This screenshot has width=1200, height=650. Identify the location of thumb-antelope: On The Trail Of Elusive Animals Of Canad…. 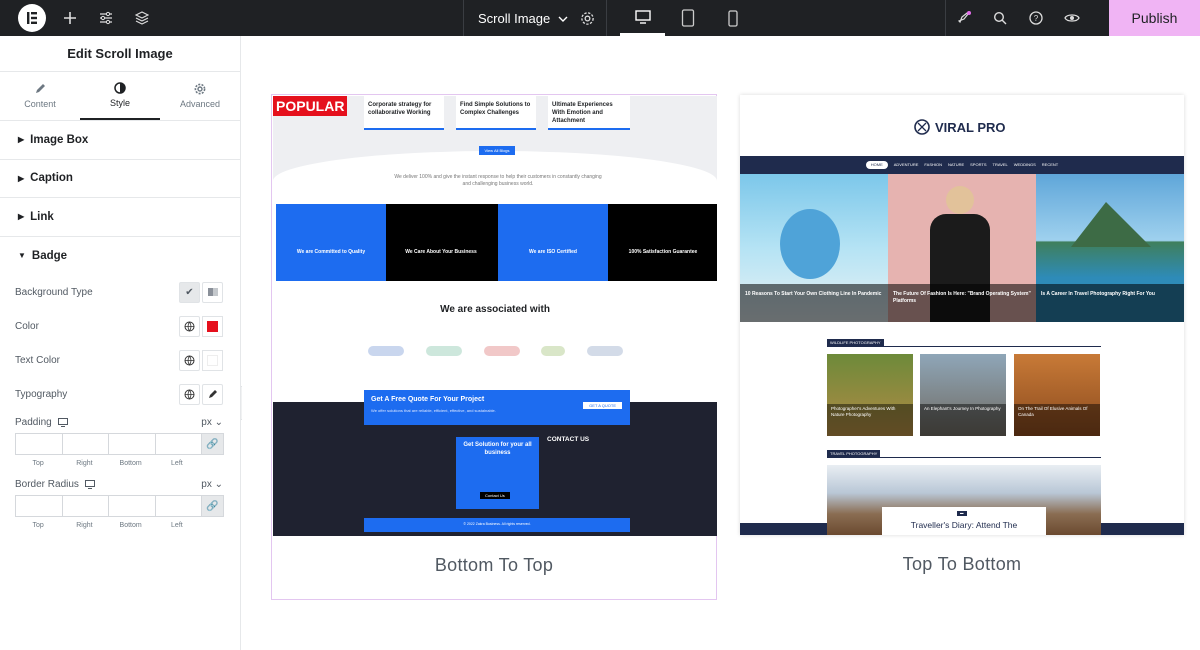
(1057, 395).